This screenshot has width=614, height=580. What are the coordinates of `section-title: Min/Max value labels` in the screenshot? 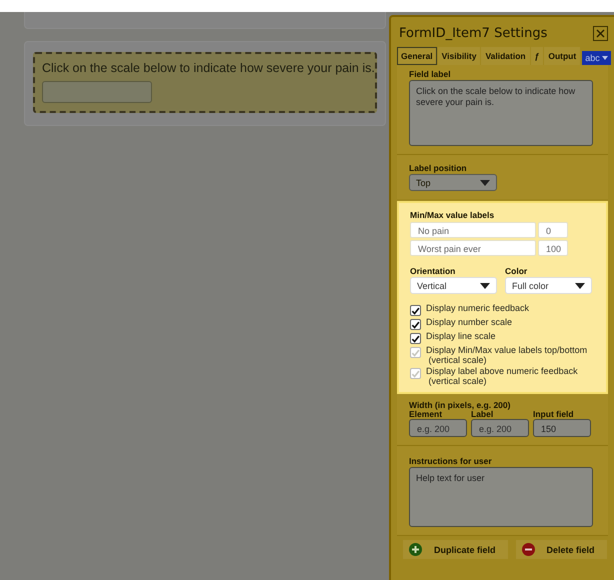 It's located at (453, 215).